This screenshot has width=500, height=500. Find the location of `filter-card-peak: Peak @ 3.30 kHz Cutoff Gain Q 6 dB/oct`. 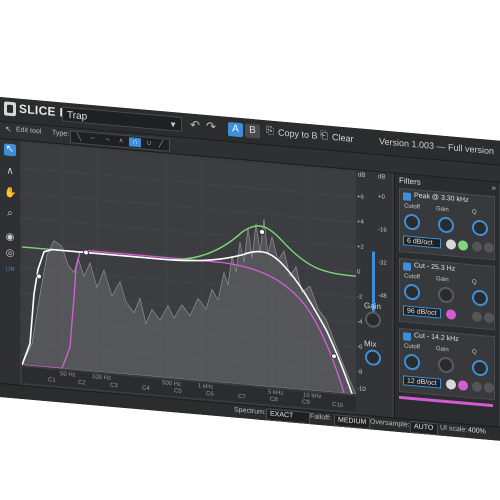

filter-card-peak: Peak @ 3.30 kHz Cutoff Gain Q 6 dB/oct is located at coordinates (447, 224).